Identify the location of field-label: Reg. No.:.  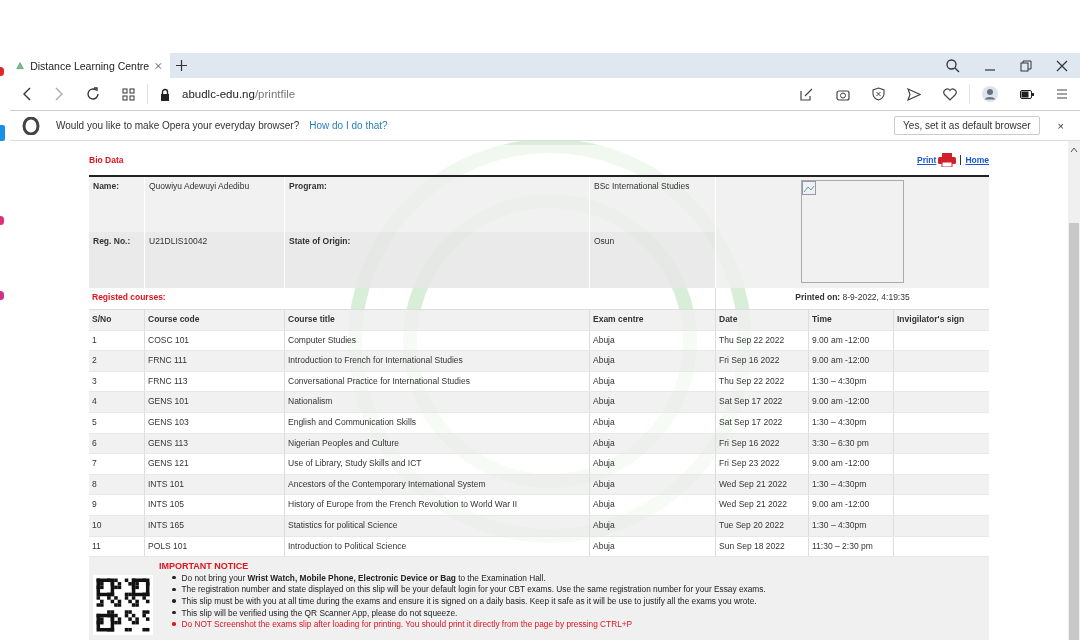
(112, 241).